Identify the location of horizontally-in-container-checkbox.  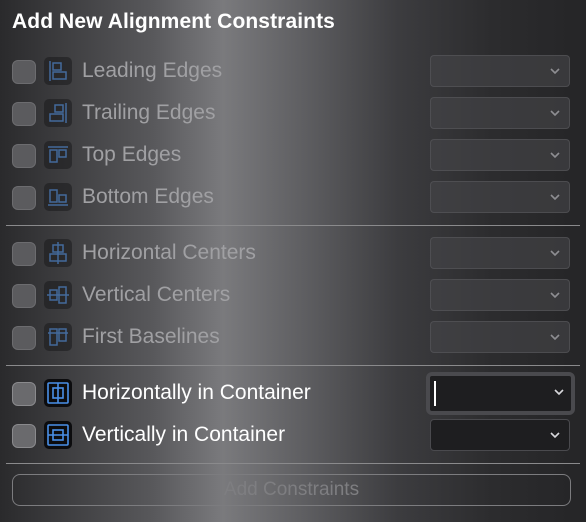
(24, 394).